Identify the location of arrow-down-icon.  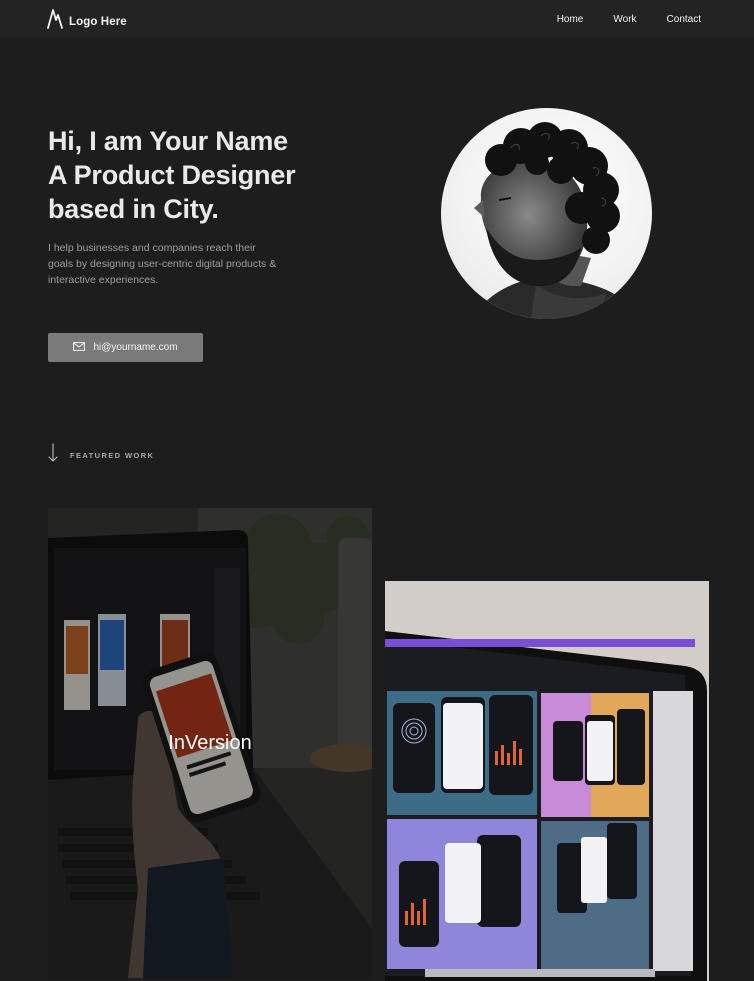
(53, 455).